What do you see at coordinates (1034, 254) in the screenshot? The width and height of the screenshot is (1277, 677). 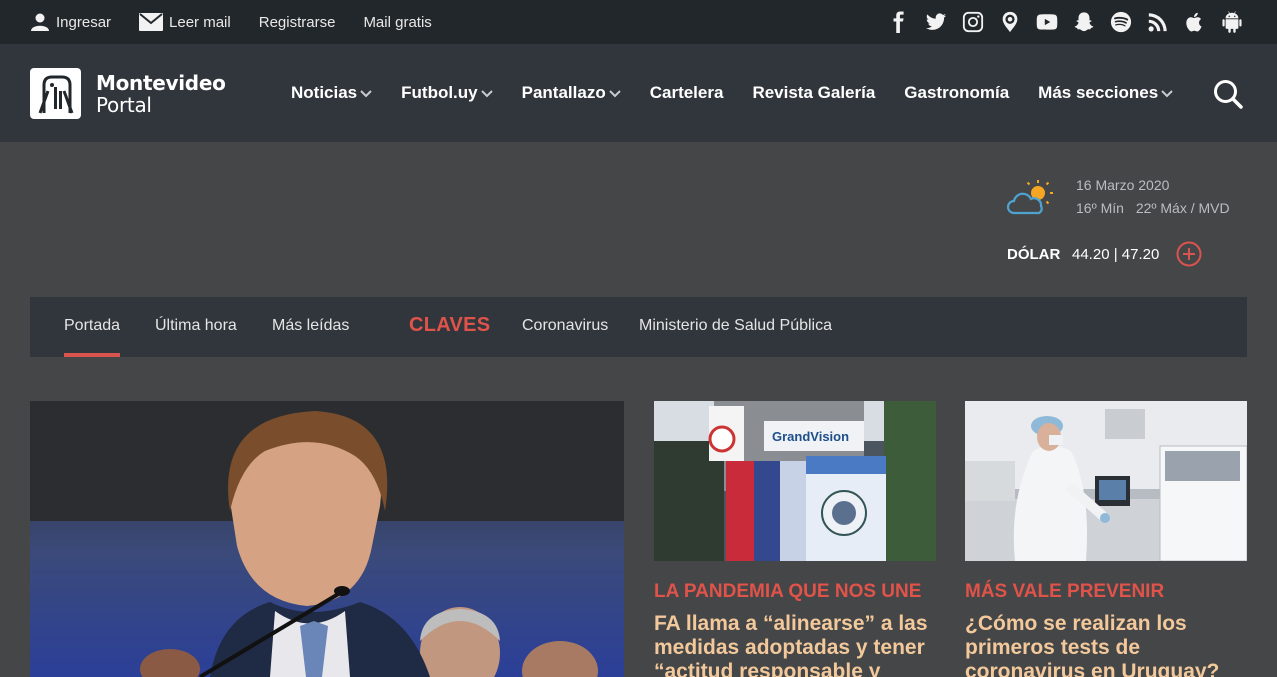 I see `dollar-label: DÓLAR` at bounding box center [1034, 254].